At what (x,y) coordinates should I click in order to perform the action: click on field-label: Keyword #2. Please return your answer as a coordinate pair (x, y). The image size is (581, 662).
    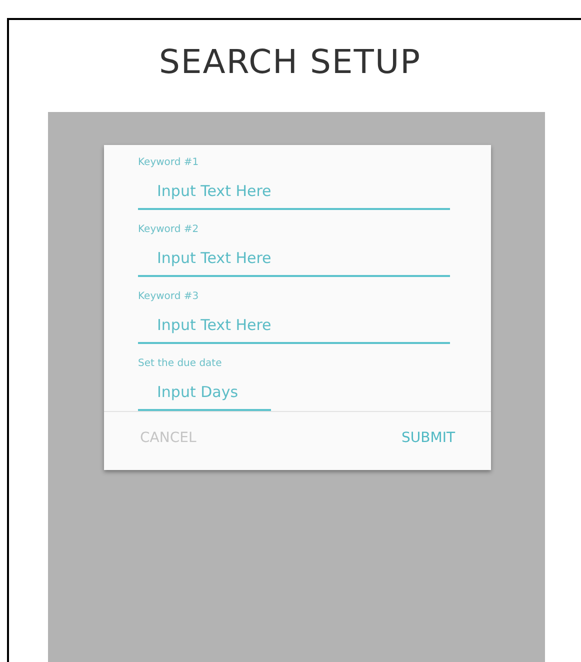
    Looking at the image, I should click on (168, 229).